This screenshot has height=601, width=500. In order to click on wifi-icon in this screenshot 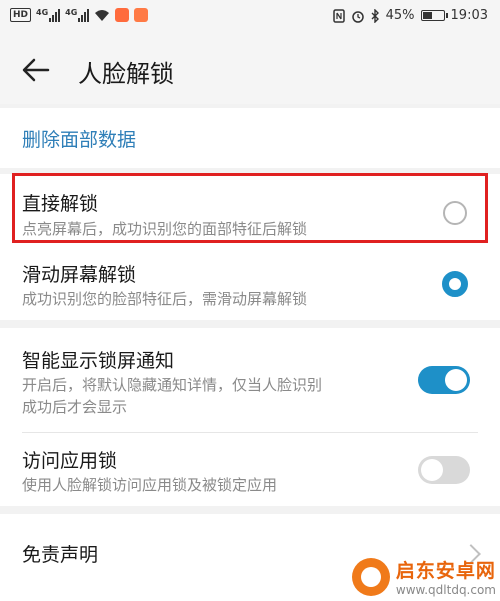, I will do `click(102, 15)`.